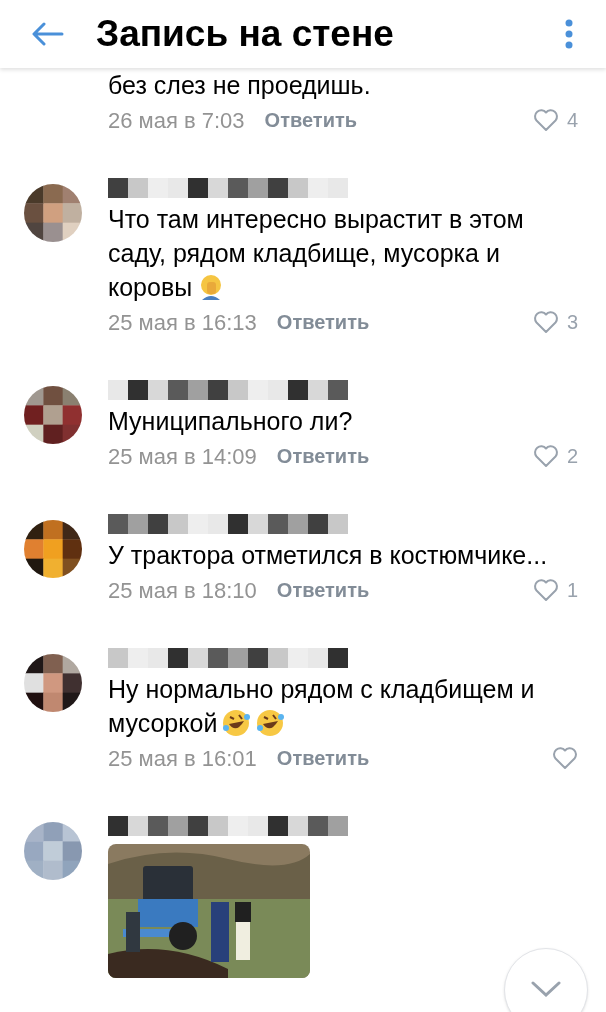  What do you see at coordinates (546, 989) in the screenshot?
I see `chevron-down-icon` at bounding box center [546, 989].